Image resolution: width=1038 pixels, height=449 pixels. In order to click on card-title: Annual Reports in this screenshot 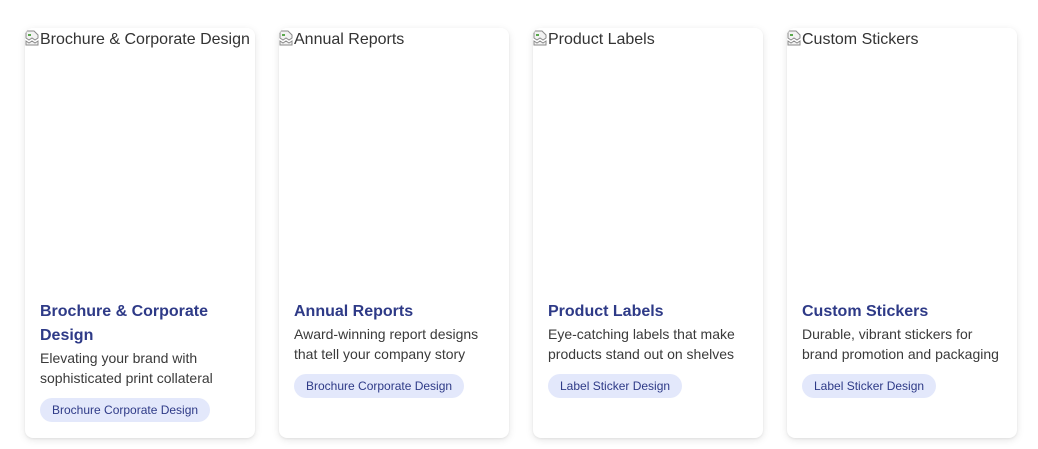, I will do `click(394, 312)`.